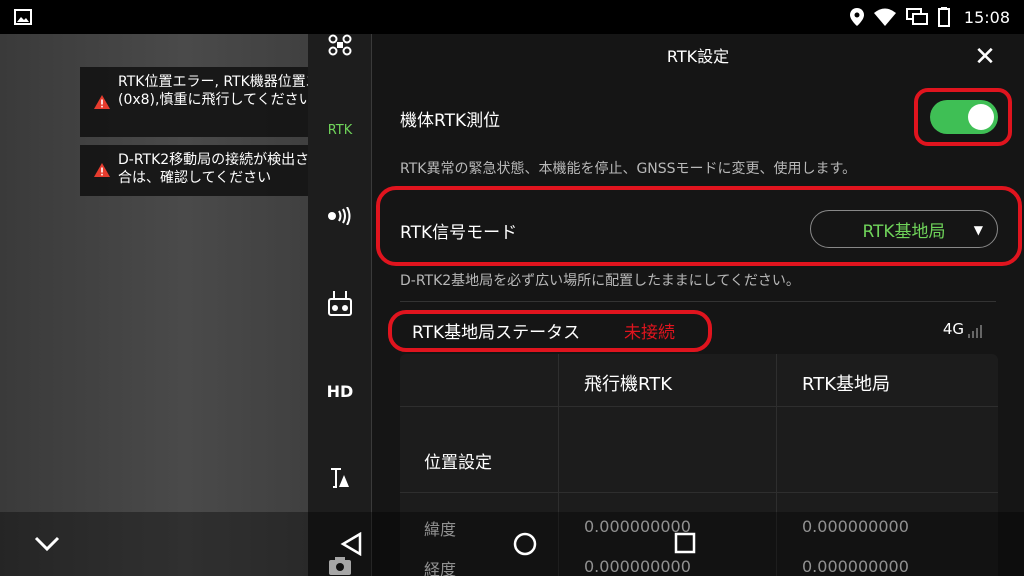  I want to click on settings-rail: RTK HD, so click(340, 305).